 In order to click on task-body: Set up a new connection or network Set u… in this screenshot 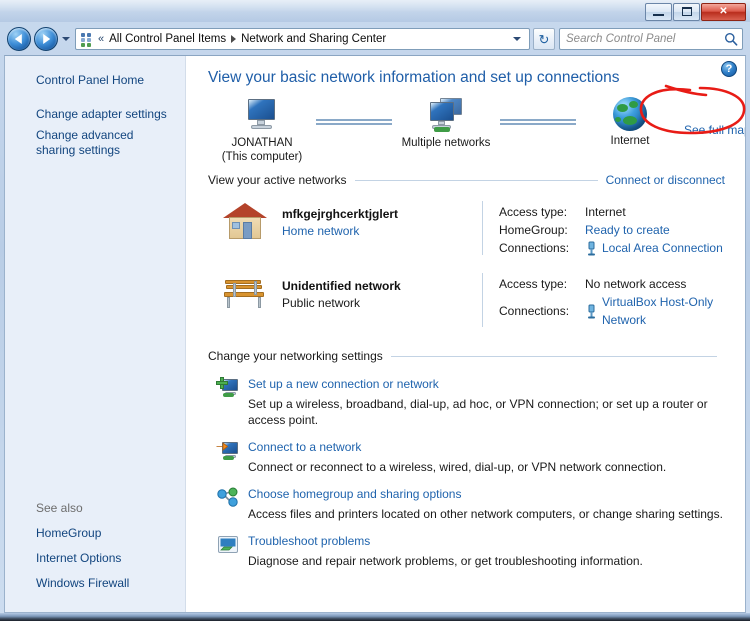, I will do `click(486, 402)`.